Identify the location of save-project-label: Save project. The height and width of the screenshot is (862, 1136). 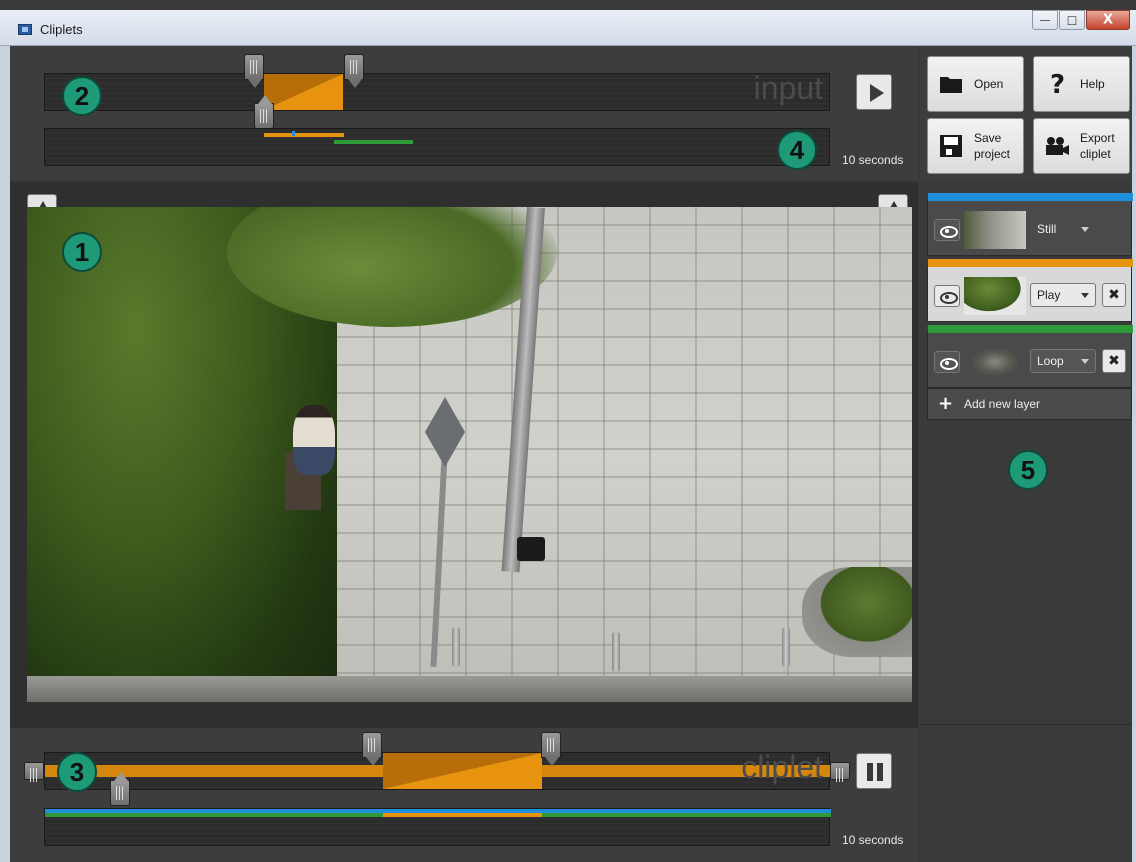
(992, 146).